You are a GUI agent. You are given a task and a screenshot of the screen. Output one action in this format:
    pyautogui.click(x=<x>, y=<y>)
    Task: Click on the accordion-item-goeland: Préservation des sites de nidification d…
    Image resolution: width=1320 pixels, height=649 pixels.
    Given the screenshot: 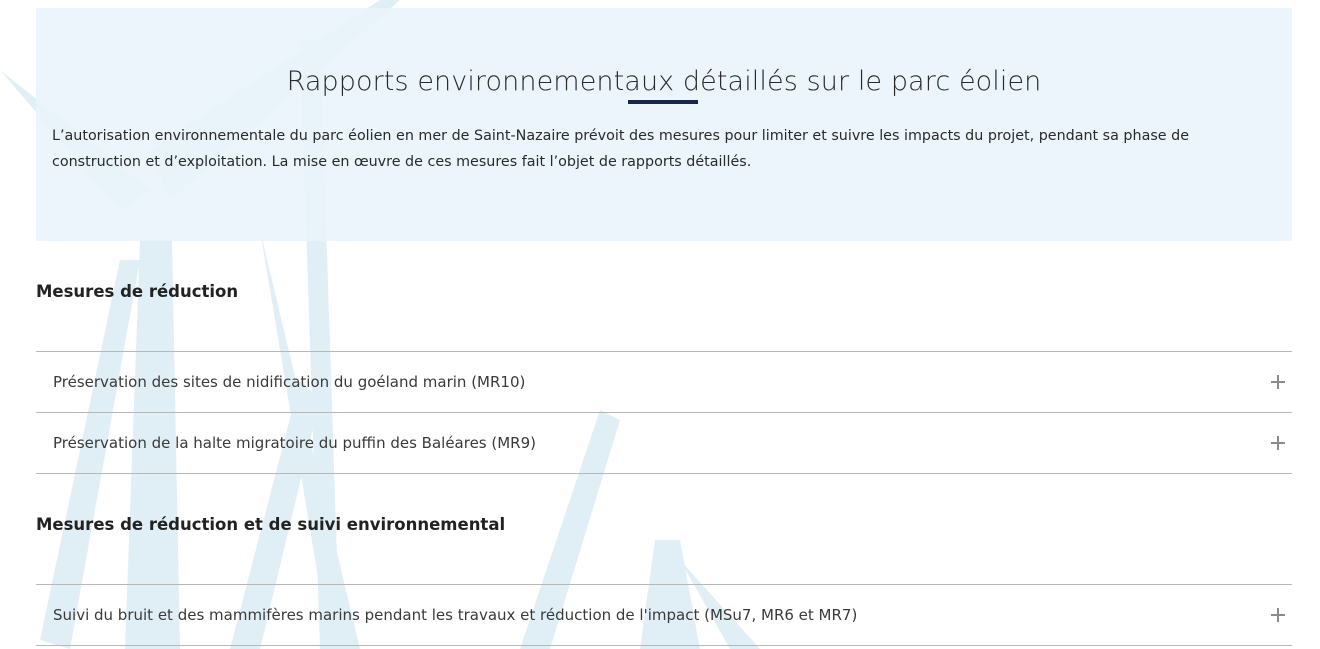 What is the action you would take?
    pyautogui.click(x=664, y=382)
    